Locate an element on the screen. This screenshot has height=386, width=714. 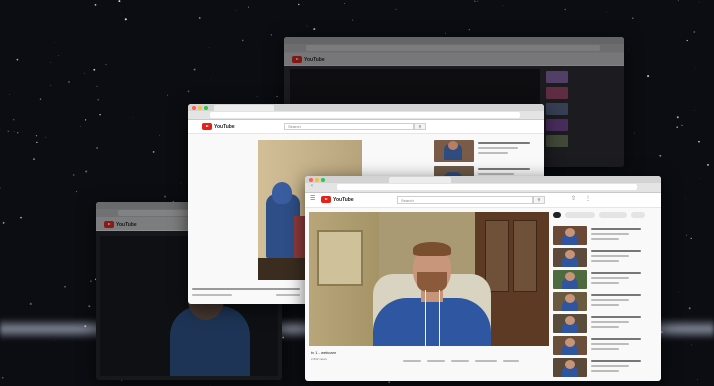
upload-icon: ⇧ is located at coordinates (573, 198).